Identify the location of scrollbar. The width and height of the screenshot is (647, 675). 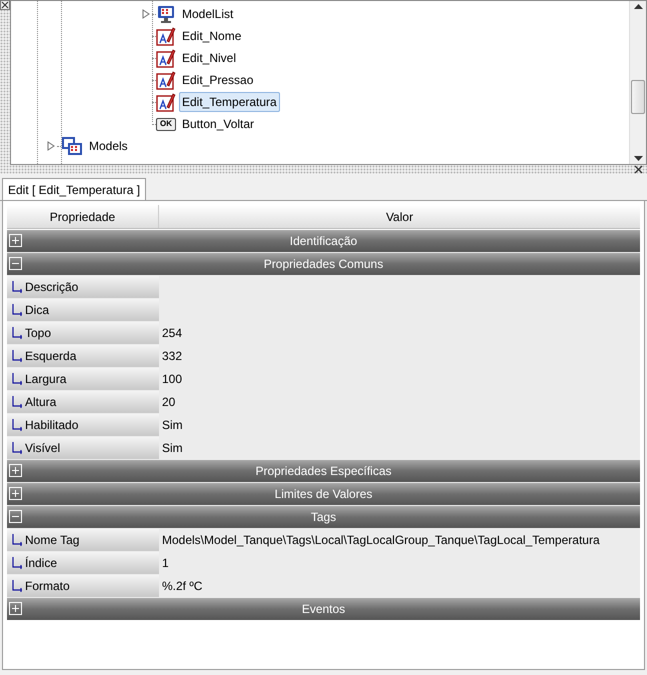
(637, 82).